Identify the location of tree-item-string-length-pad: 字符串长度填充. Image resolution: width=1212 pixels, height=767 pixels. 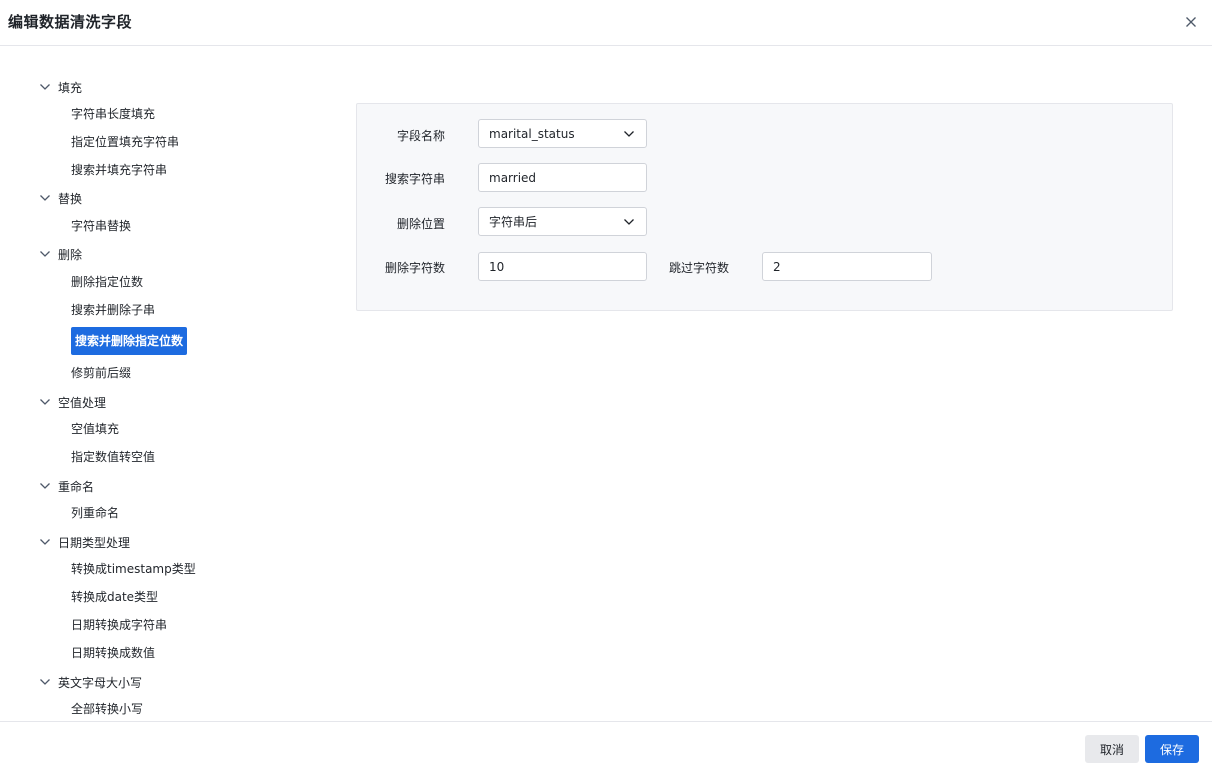
(113, 114).